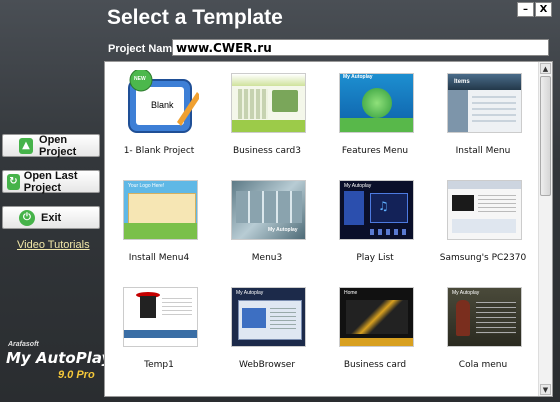  I want to click on template-label: Features Menu, so click(375, 151).